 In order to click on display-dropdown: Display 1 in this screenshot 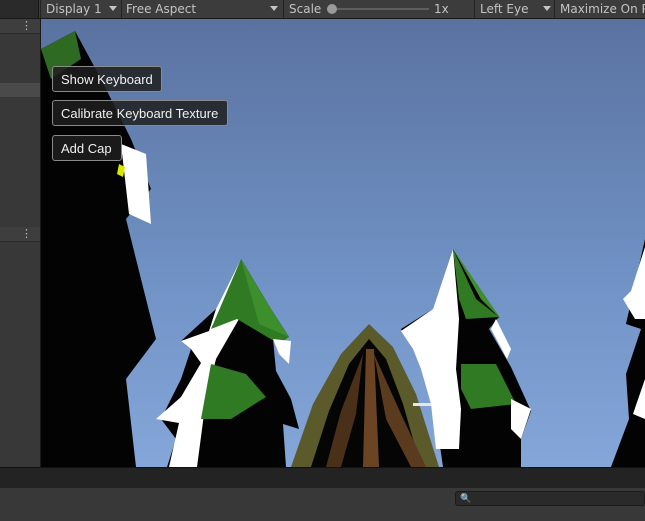, I will do `click(82, 9)`.